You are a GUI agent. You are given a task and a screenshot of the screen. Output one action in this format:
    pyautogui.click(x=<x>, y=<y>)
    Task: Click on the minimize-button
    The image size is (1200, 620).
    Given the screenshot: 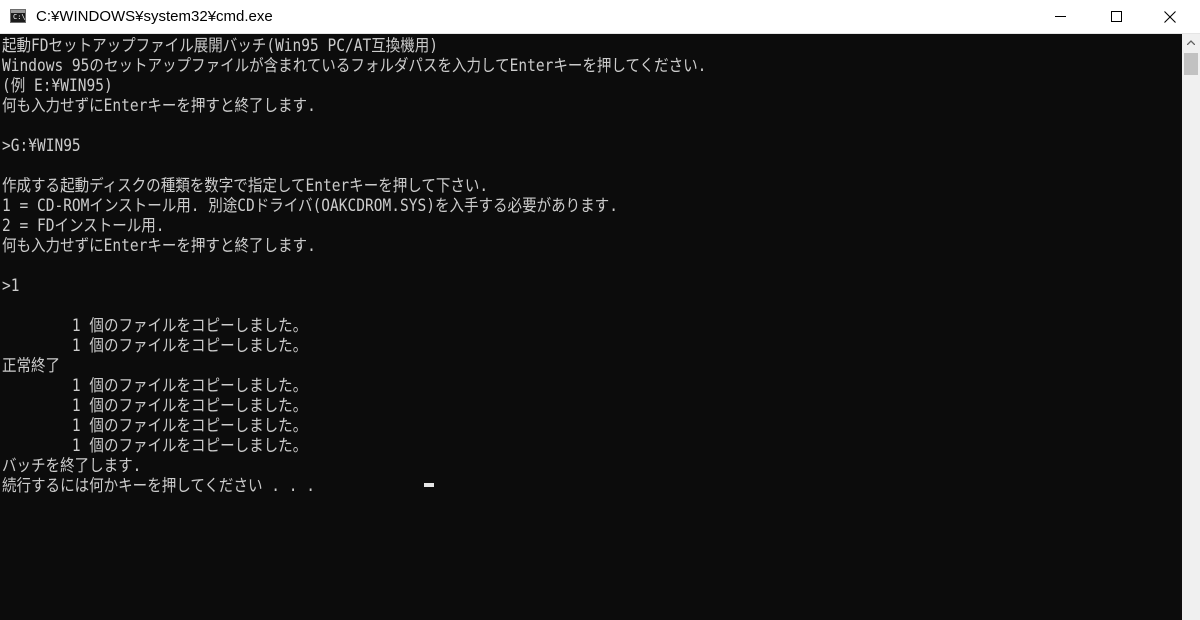 What is the action you would take?
    pyautogui.click(x=1060, y=16)
    